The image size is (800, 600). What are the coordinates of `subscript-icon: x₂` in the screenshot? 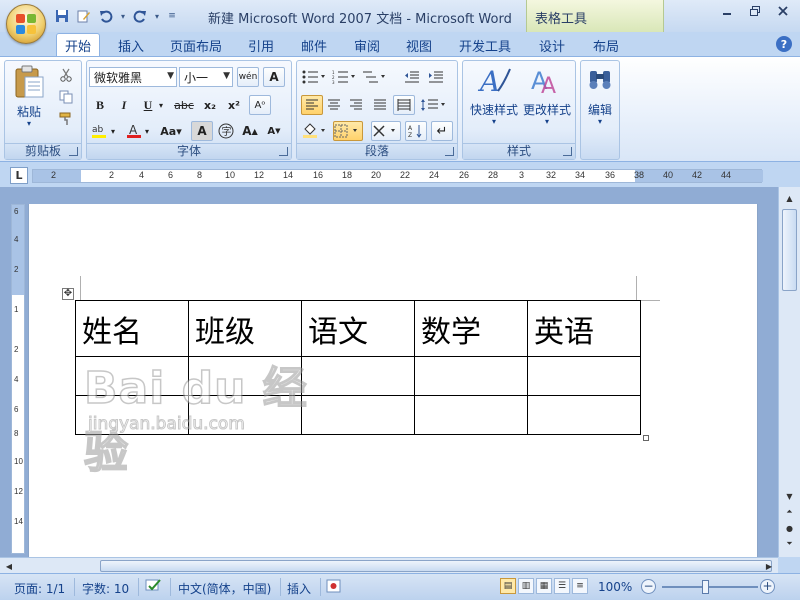 It's located at (210, 105).